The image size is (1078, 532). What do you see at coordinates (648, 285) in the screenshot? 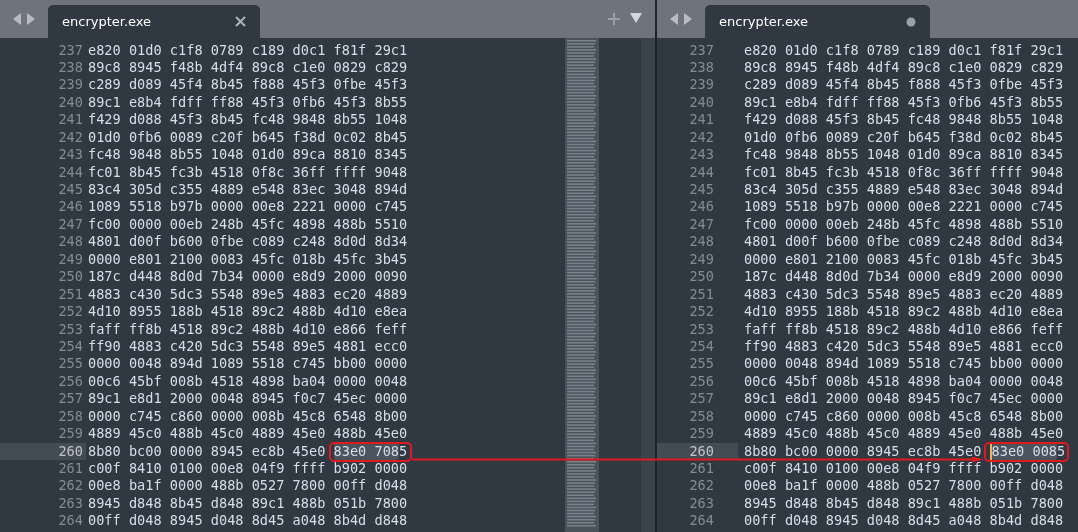
I see `scrollbar` at bounding box center [648, 285].